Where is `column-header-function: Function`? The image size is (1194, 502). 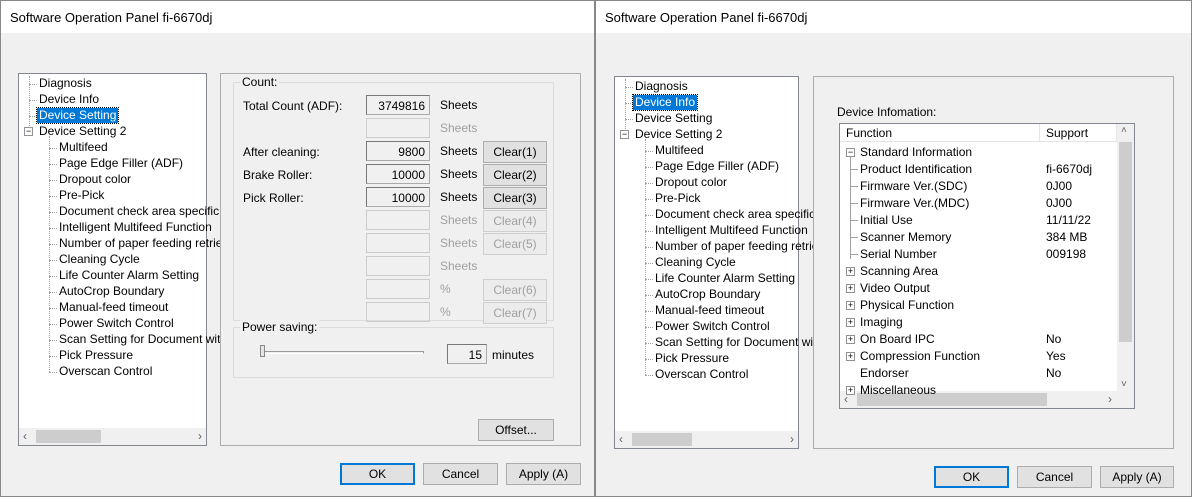 column-header-function: Function is located at coordinates (940, 133).